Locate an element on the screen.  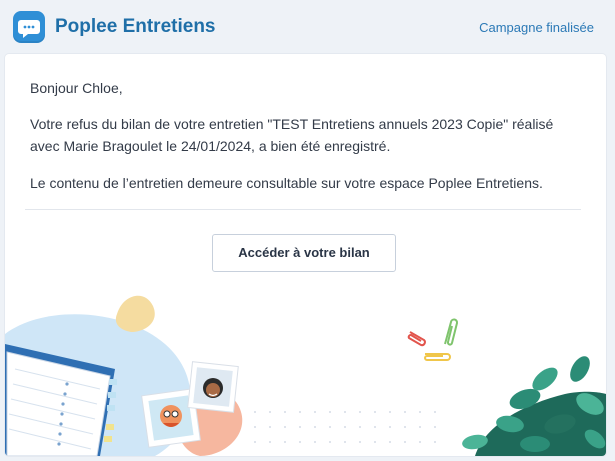
dotted-pattern is located at coordinates (345, 427).